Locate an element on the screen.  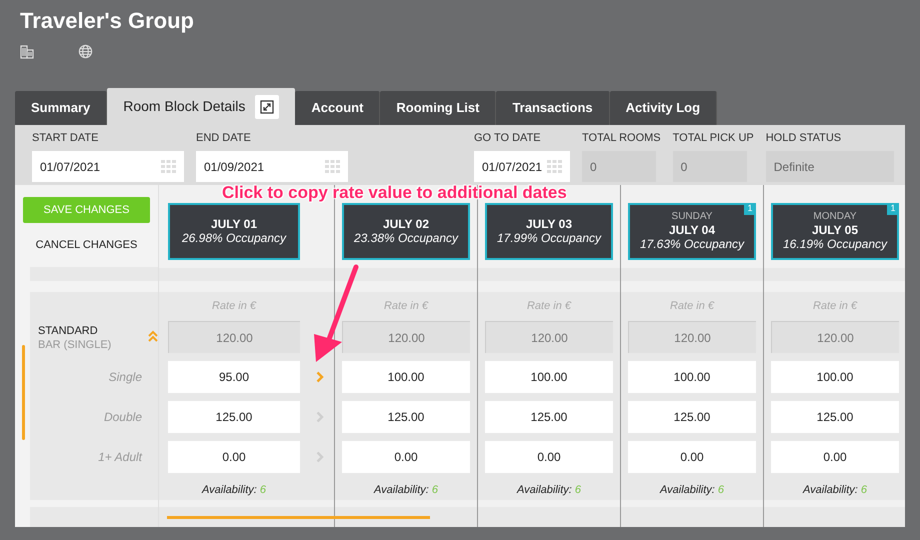
day-header-card: MONDAY JULY 05 16.19% Occupancy 1 is located at coordinates (835, 231).